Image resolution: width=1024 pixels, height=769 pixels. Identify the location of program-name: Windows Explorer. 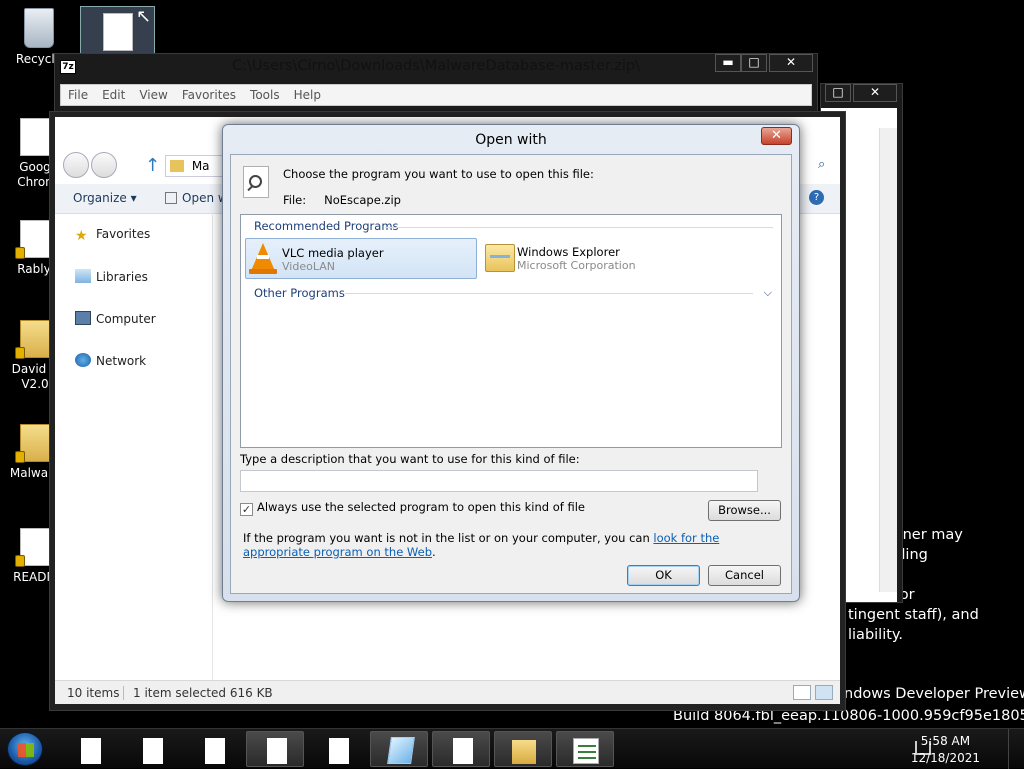
(568, 252).